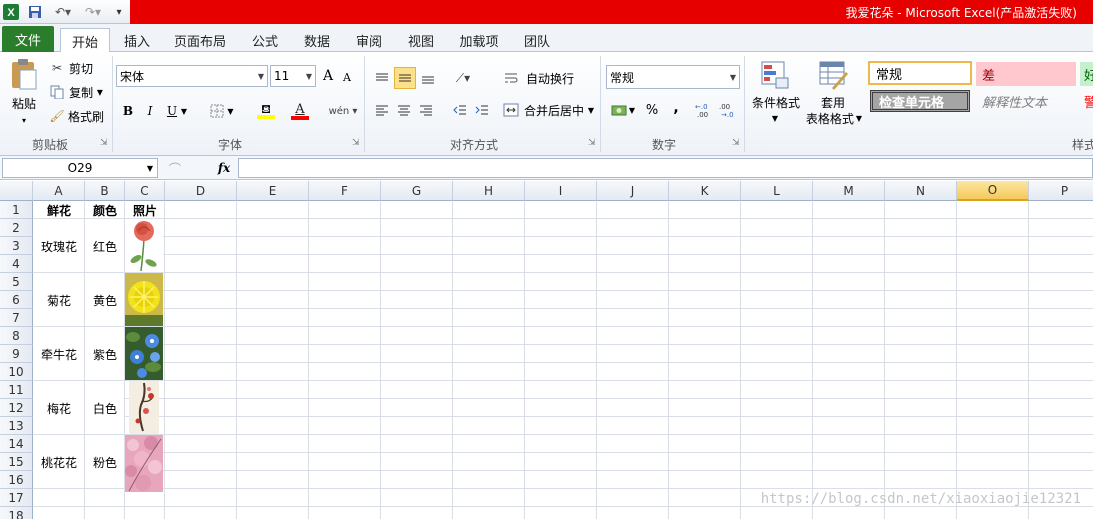 This screenshot has height=519, width=1093. Describe the element at coordinates (537, 40) in the screenshot. I see `tab-team: 团队` at that location.